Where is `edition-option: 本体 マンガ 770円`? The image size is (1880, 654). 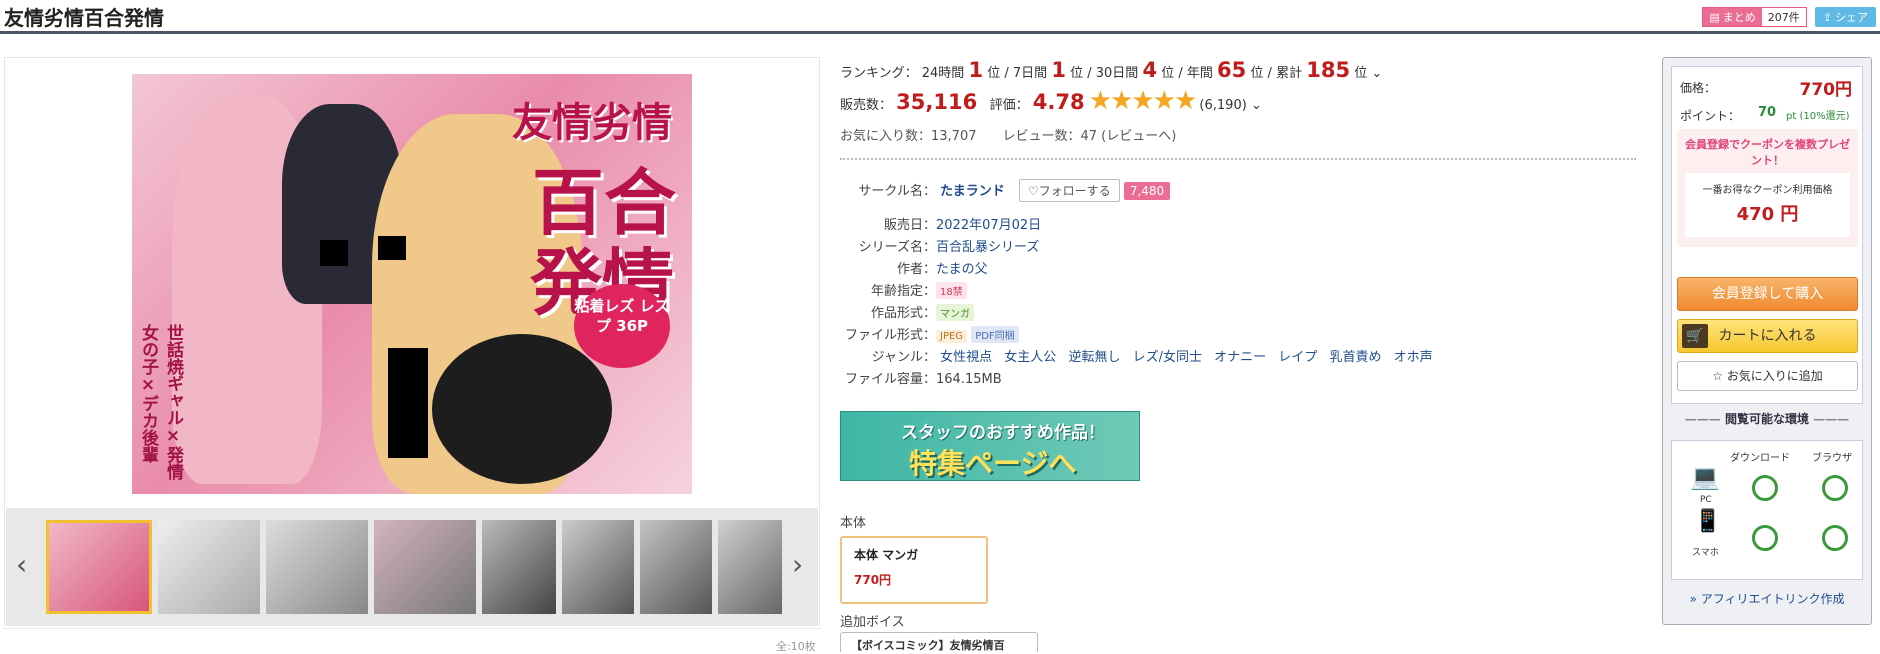 edition-option: 本体 マンガ 770円 is located at coordinates (914, 570).